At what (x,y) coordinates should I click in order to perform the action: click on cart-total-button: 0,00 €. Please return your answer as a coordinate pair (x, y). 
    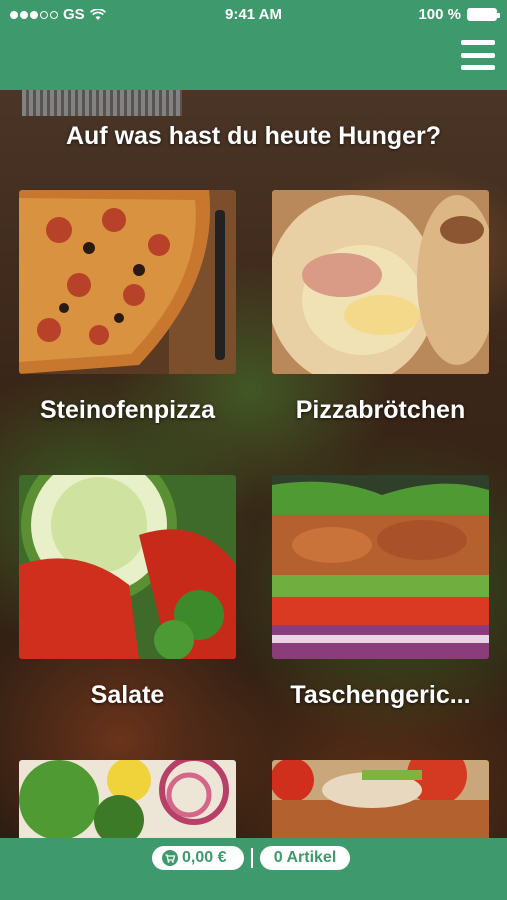
    Looking at the image, I should click on (198, 858).